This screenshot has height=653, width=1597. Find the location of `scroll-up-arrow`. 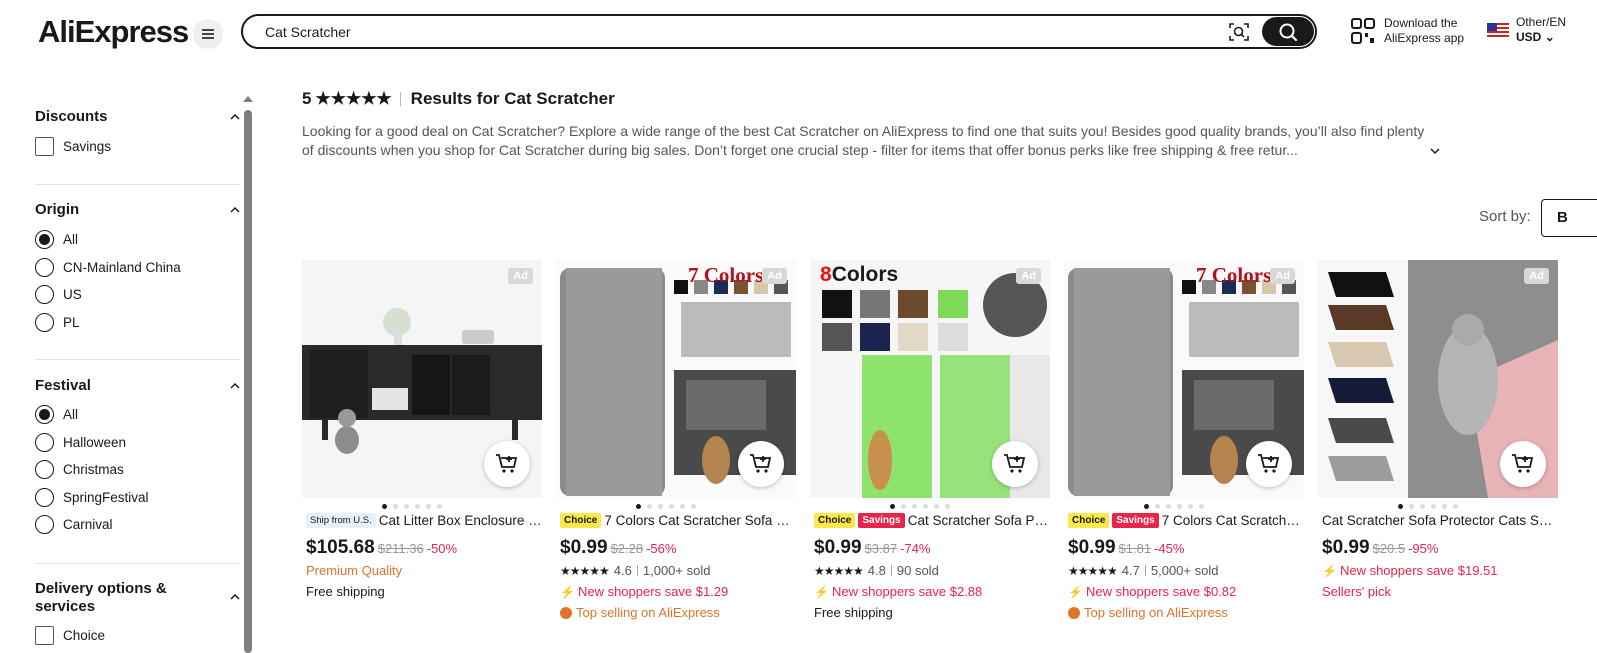

scroll-up-arrow is located at coordinates (248, 99).